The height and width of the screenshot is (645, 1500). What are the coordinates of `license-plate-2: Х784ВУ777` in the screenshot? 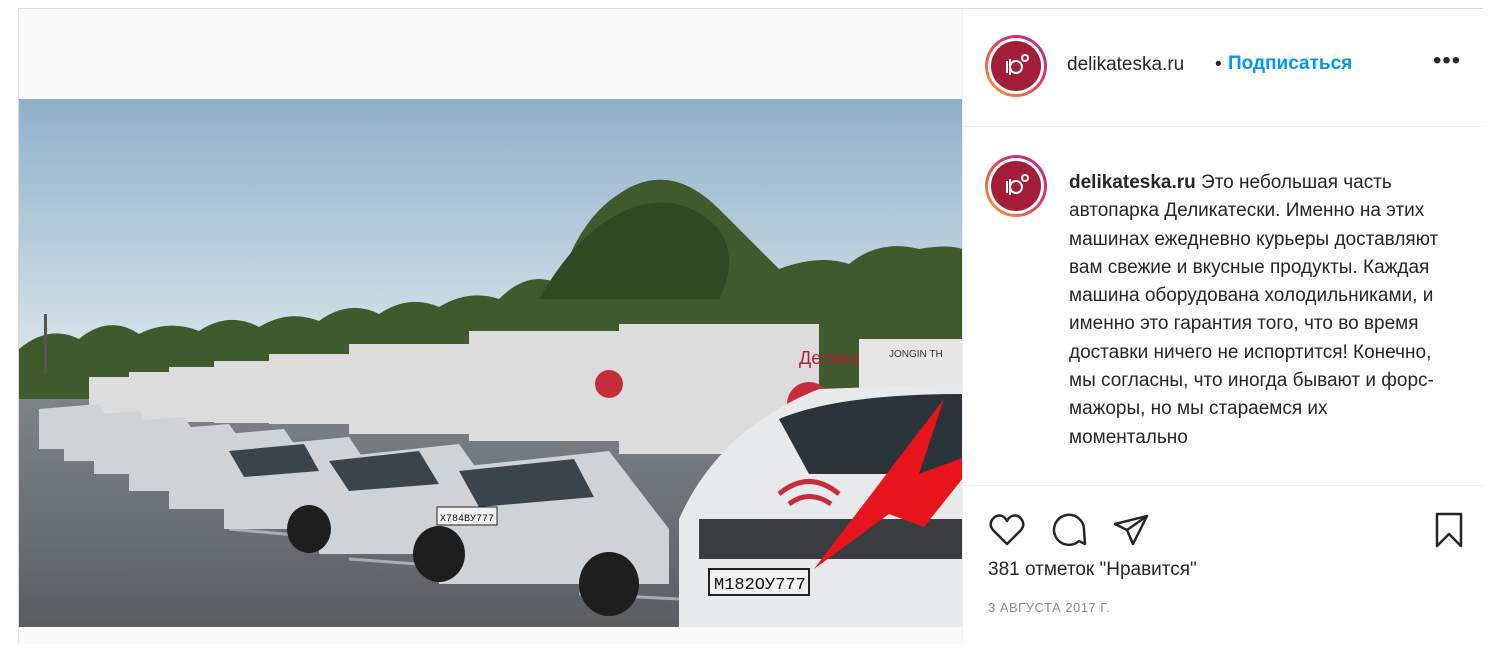 It's located at (467, 519).